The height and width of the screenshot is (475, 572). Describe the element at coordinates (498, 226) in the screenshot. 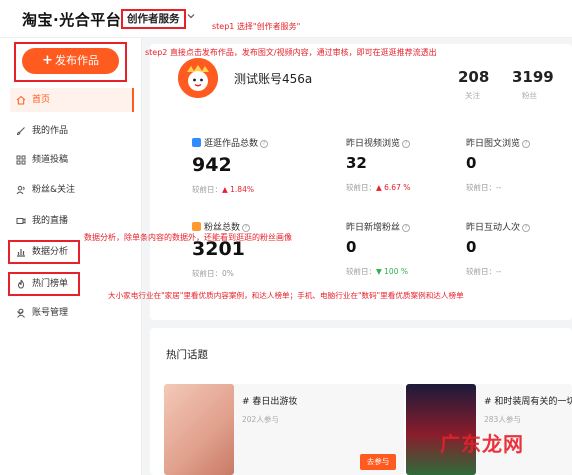

I see `metric-title: 昨日互动人次?` at that location.